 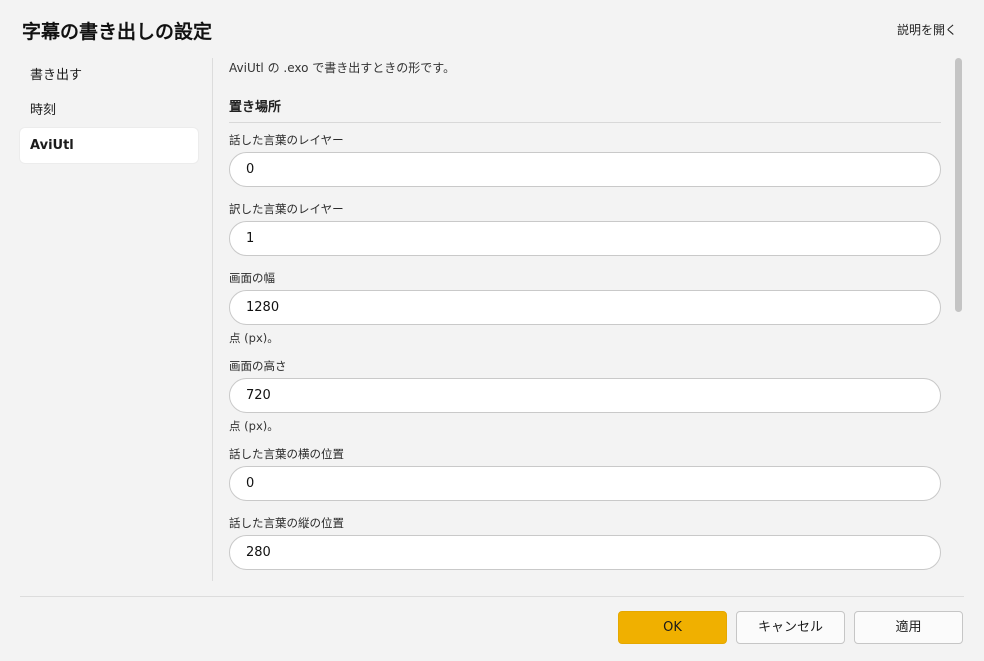 What do you see at coordinates (52, 145) in the screenshot?
I see `sidebar-item-label: AviUtl` at bounding box center [52, 145].